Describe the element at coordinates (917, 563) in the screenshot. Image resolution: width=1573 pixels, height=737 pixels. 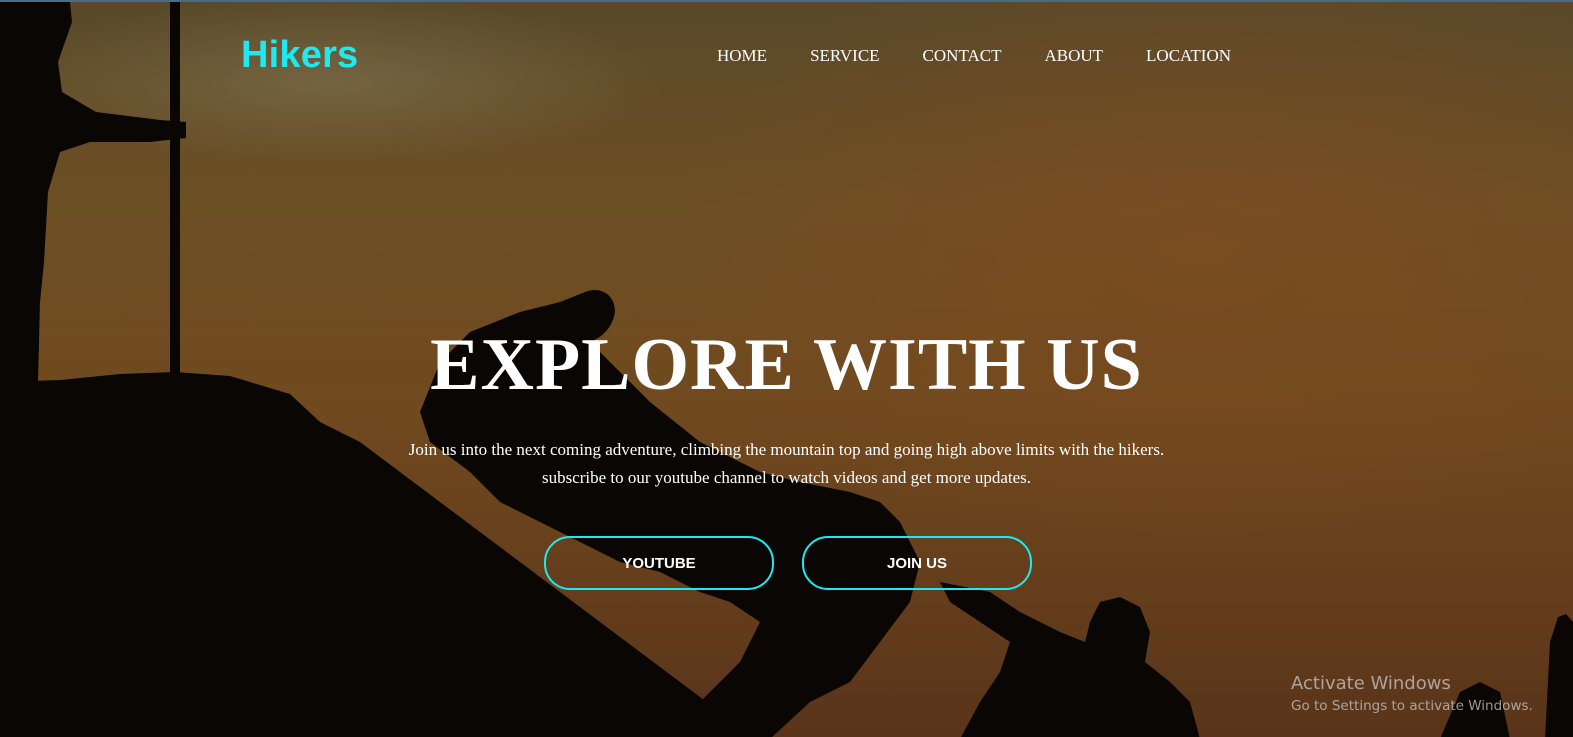
I see `join-us-button: JOIN US` at that location.